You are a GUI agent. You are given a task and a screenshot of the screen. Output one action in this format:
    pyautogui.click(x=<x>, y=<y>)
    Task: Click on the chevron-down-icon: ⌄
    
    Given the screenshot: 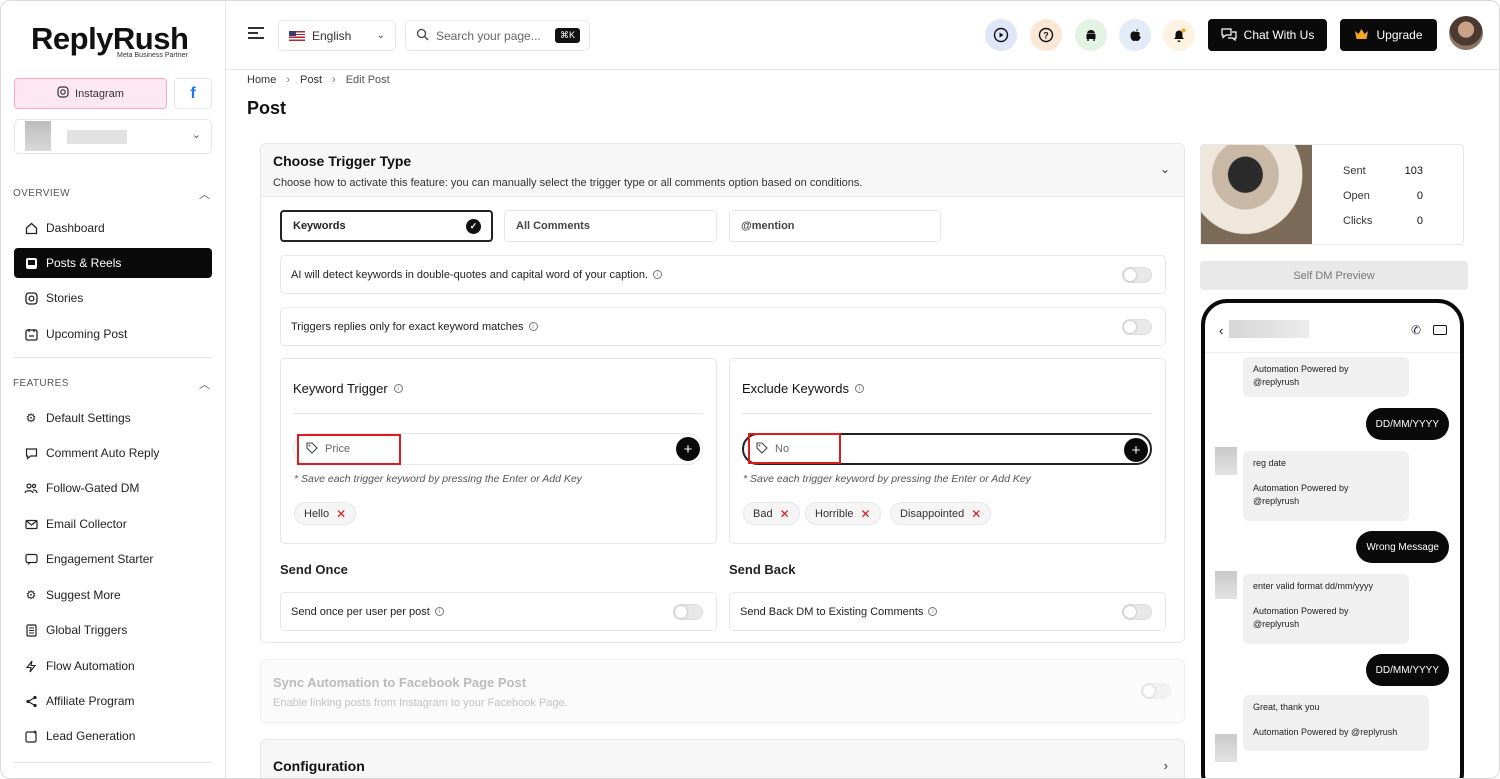 What is the action you would take?
    pyautogui.click(x=1165, y=169)
    